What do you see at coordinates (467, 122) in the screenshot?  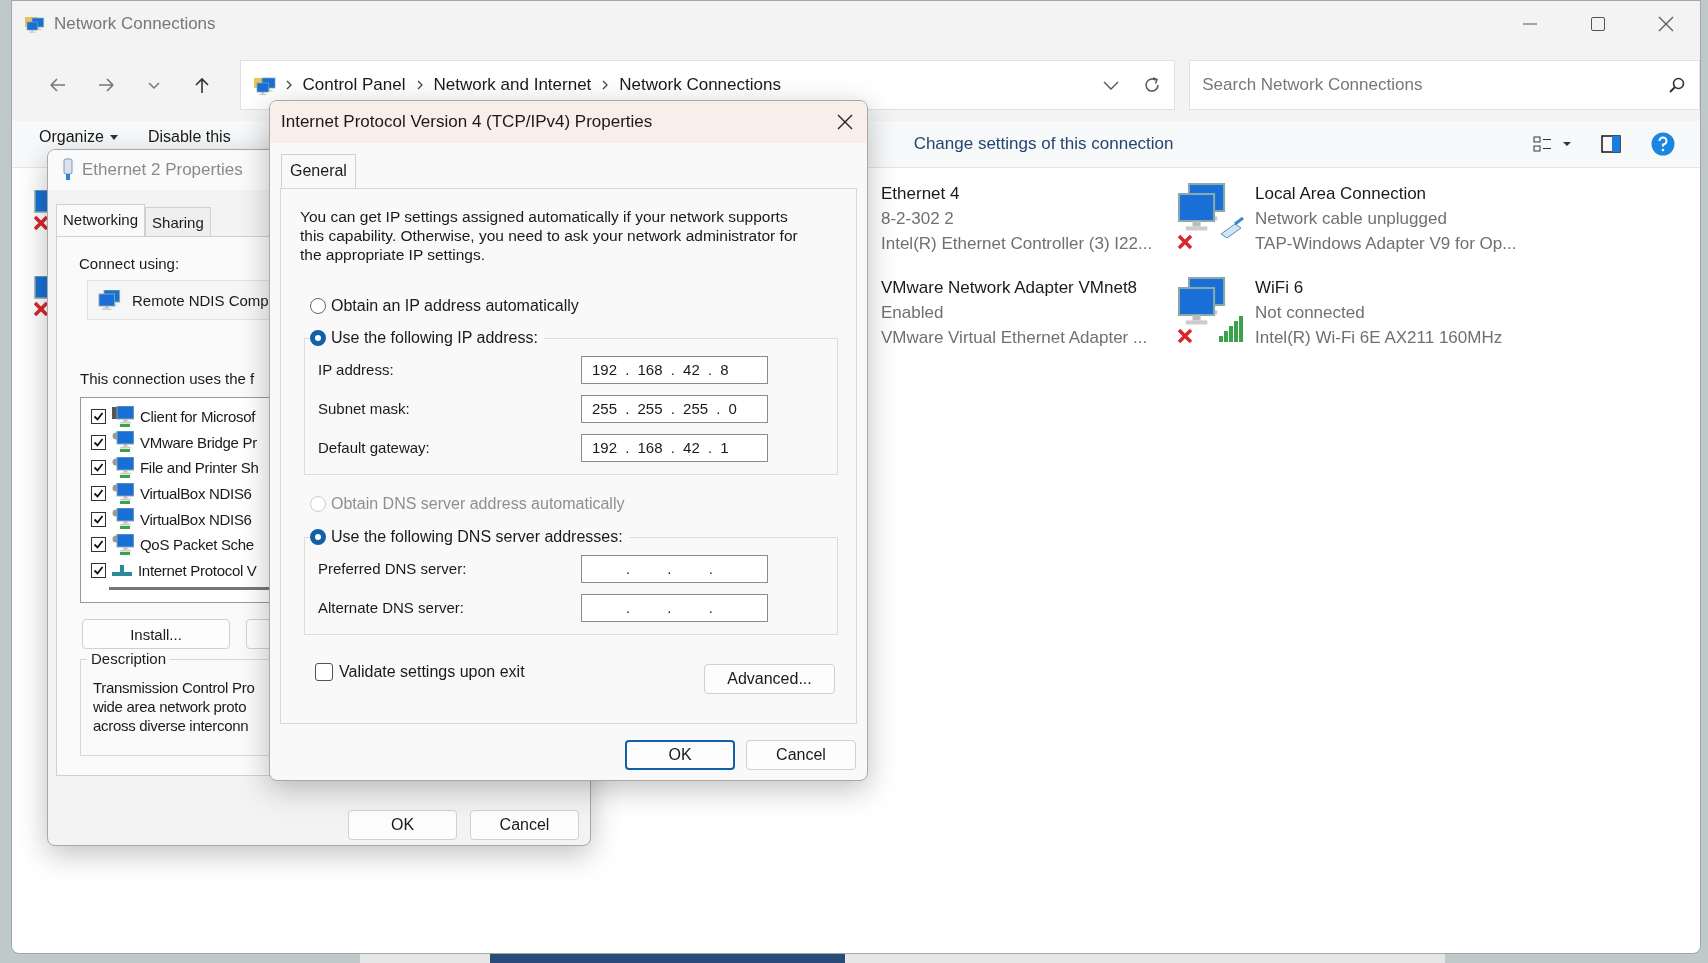 I see `dialog-title: Internet Protocol Version 4 (TCP/IPv4) Properties` at bounding box center [467, 122].